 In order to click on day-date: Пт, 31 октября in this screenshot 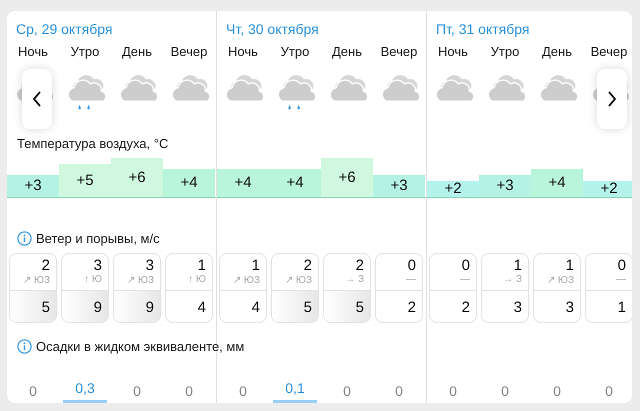, I will do `click(482, 29)`.